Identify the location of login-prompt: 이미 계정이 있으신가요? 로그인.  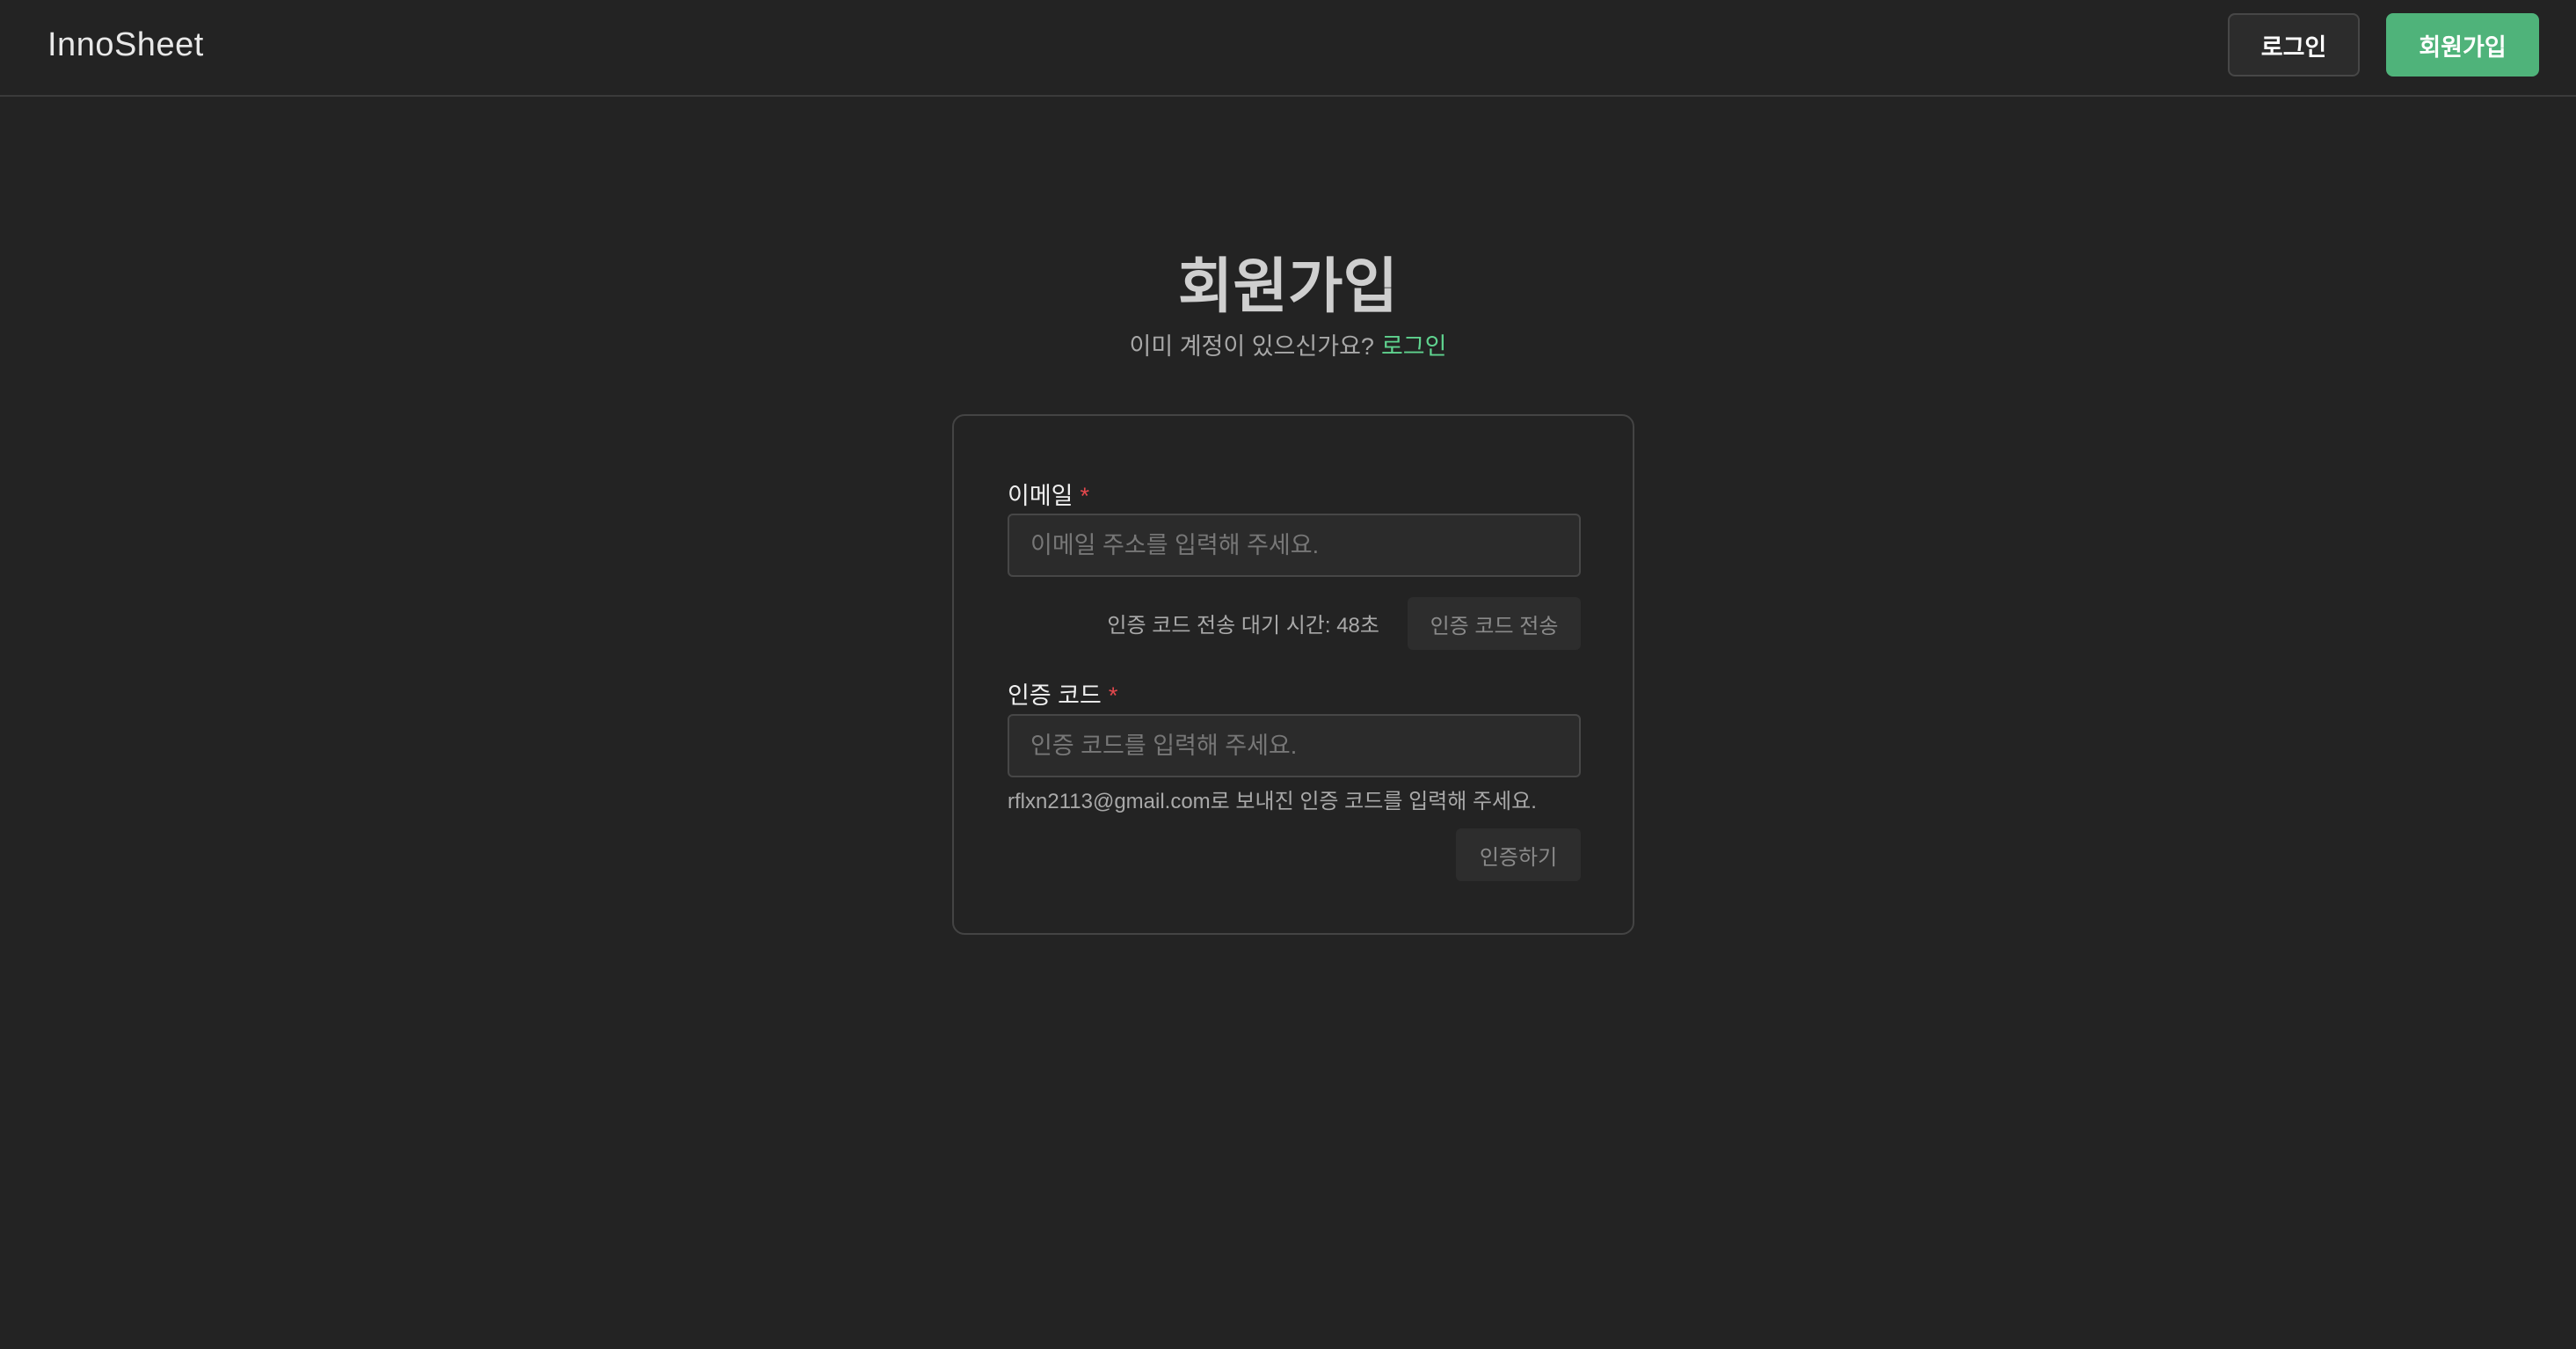
(1288, 344).